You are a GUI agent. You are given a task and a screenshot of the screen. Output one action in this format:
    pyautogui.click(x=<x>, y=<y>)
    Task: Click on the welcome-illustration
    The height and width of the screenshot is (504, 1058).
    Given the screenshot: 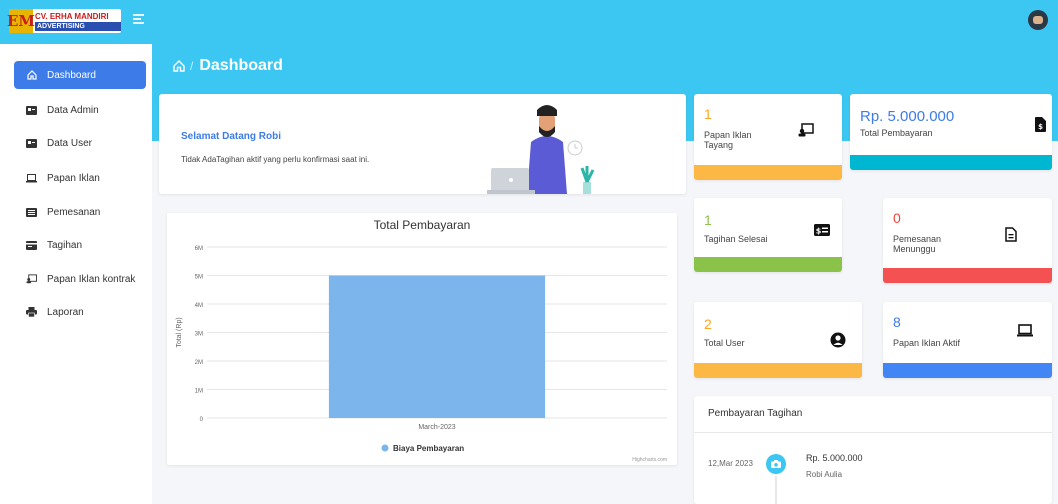 What is the action you would take?
    pyautogui.click(x=541, y=149)
    